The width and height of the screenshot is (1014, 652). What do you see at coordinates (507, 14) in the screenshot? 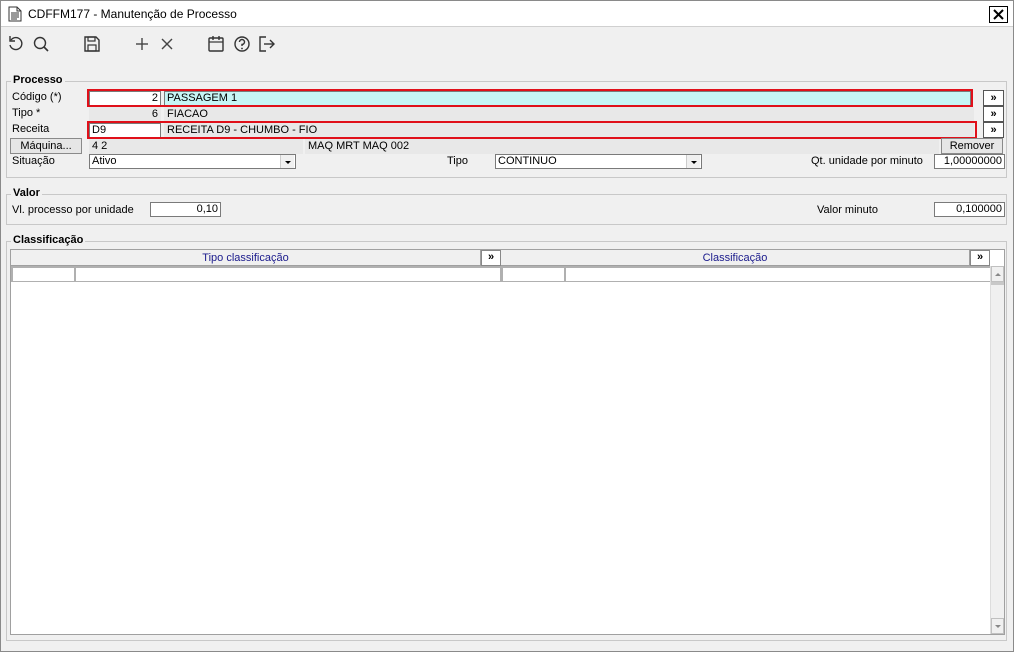
I see `title-bar: CDFFM177 - Manutenção de Processo` at bounding box center [507, 14].